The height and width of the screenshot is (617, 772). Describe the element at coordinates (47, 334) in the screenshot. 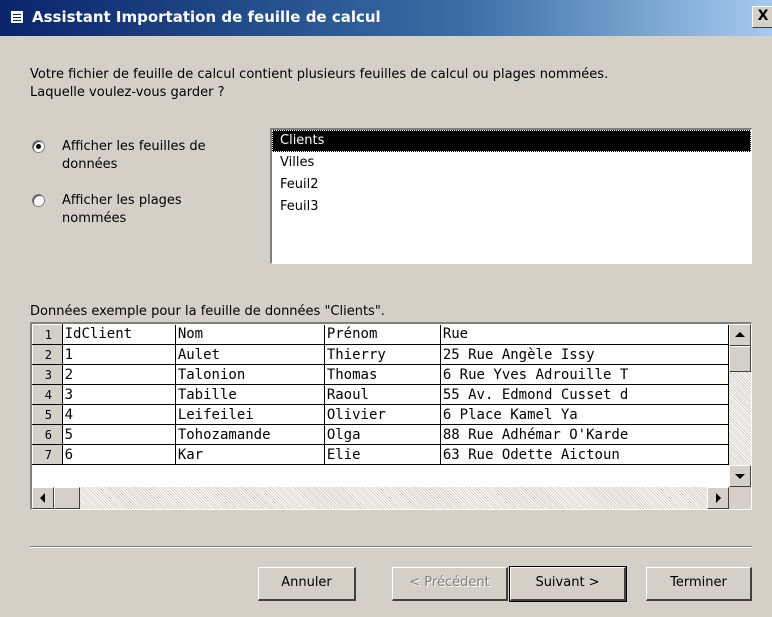

I see `row-number: 1` at that location.